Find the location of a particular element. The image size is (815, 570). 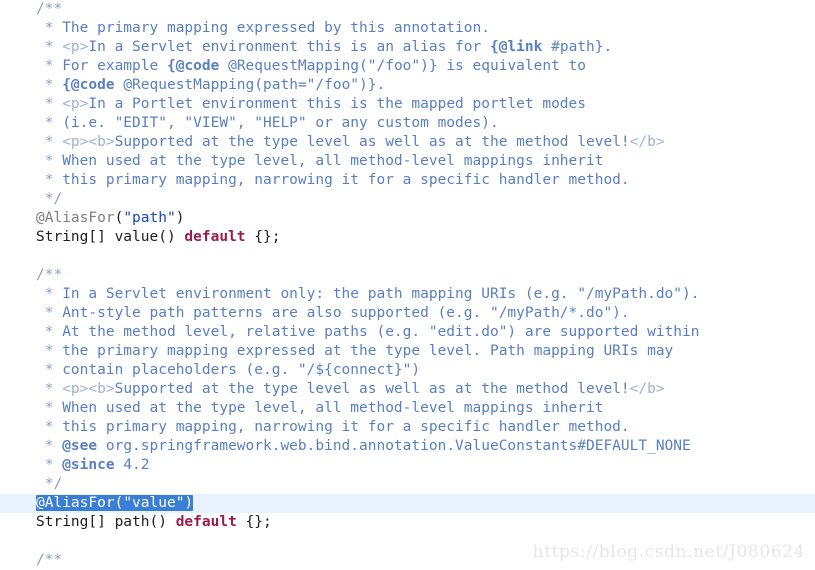

code-token-cmt-tag: @since is located at coordinates (88, 465).